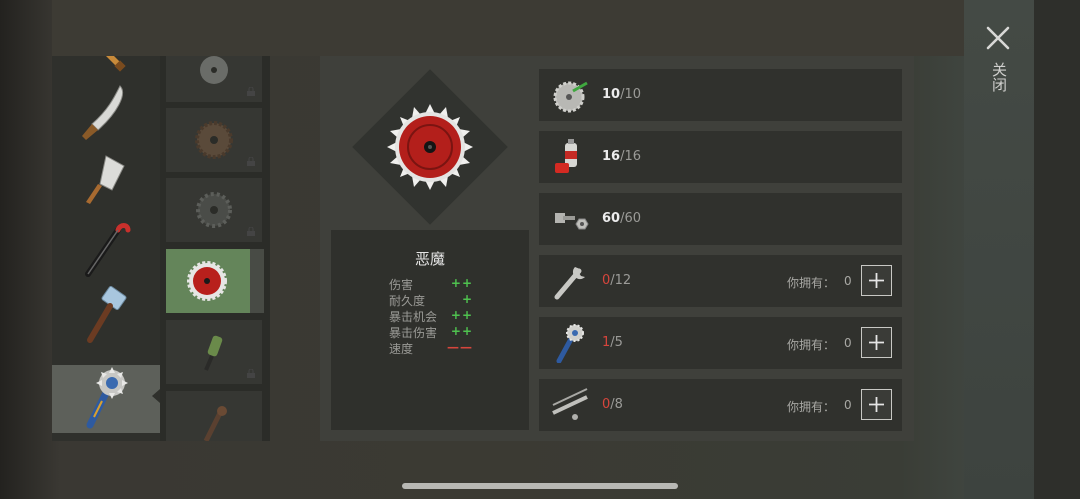 The width and height of the screenshot is (1080, 499). What do you see at coordinates (215, 423) in the screenshot?
I see `rusty-attachment-icon` at bounding box center [215, 423].